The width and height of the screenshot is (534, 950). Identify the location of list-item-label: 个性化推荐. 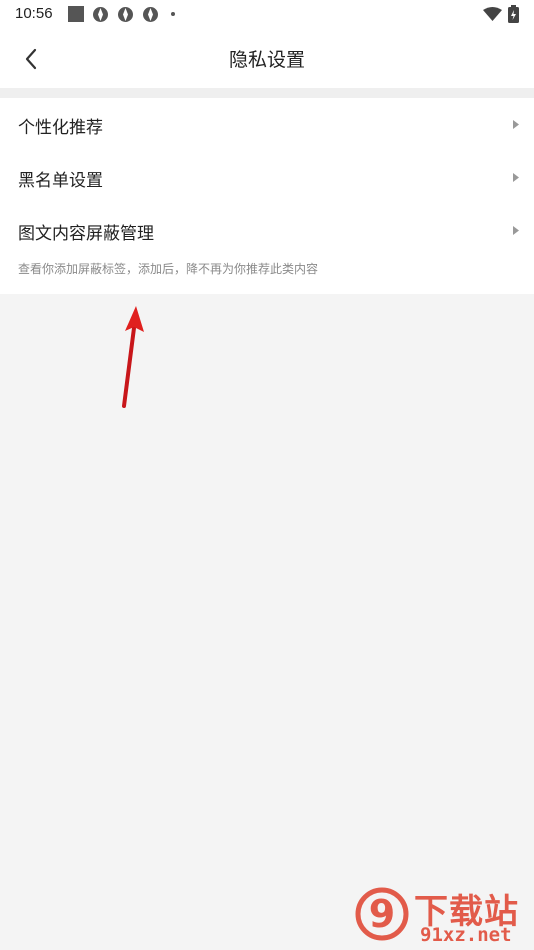
(60, 128).